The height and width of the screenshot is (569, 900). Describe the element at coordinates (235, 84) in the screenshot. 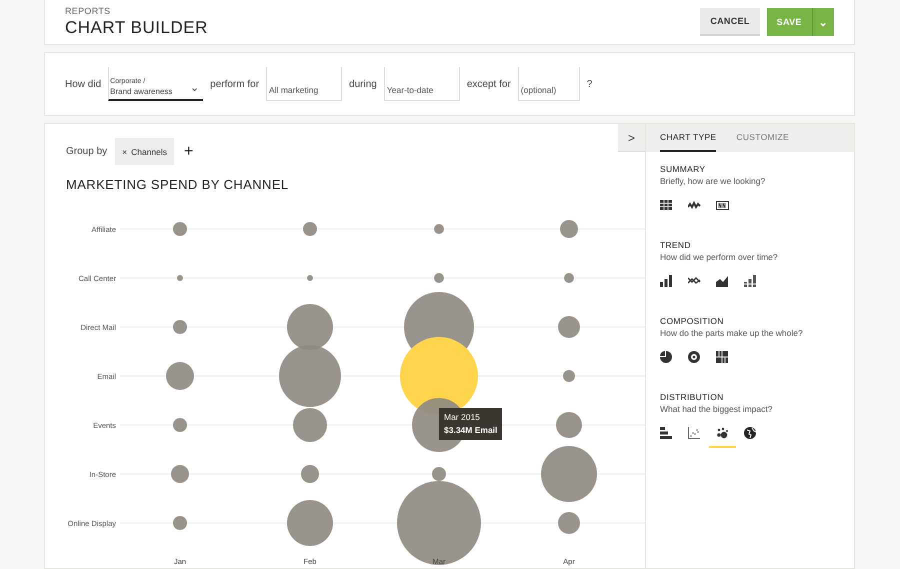

I see `query-label: perform for` at that location.